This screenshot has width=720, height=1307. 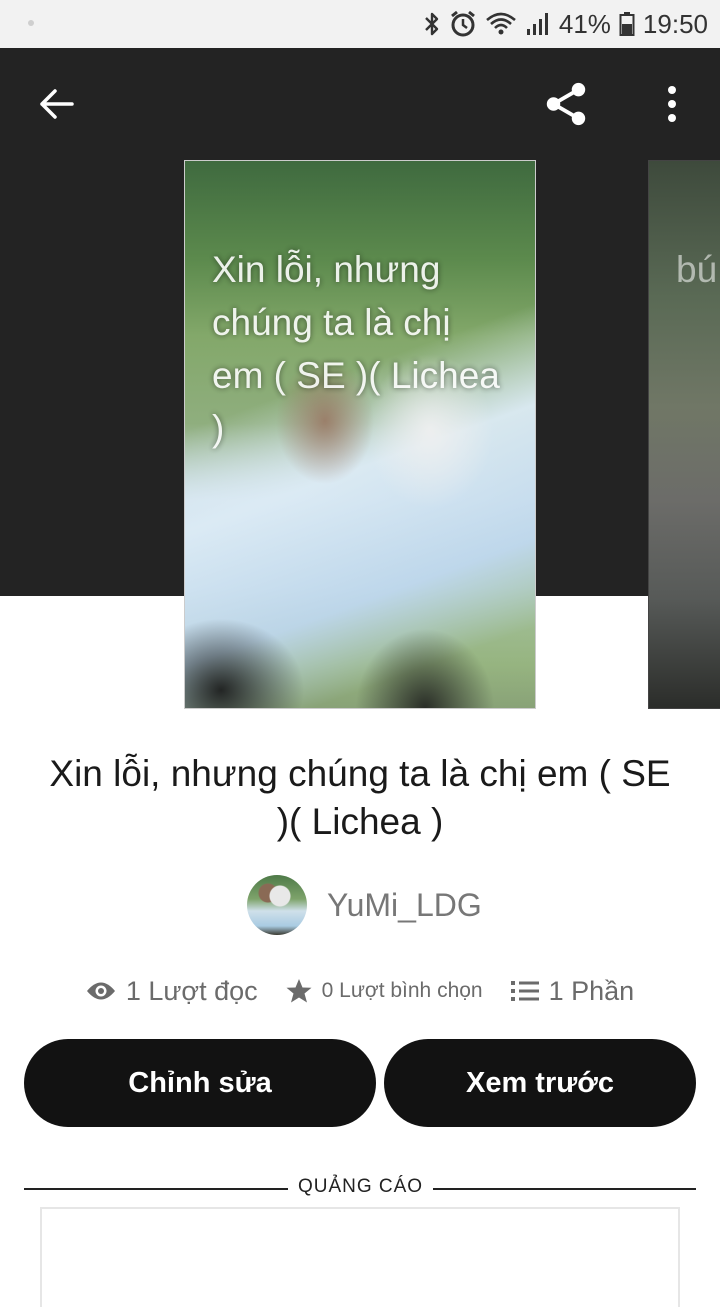 I want to click on edit-button: Chỉnh sửa, so click(x=200, y=1083).